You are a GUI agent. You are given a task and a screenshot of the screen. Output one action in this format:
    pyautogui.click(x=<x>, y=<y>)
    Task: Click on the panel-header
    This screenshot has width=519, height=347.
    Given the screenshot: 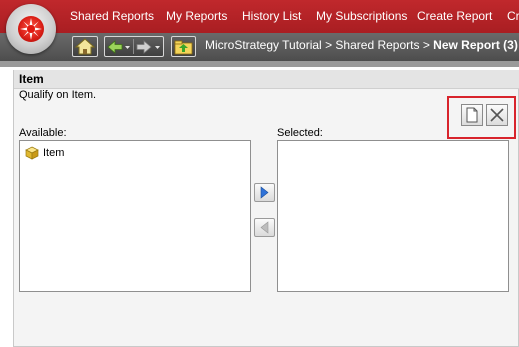 What is the action you would take?
    pyautogui.click(x=266, y=79)
    